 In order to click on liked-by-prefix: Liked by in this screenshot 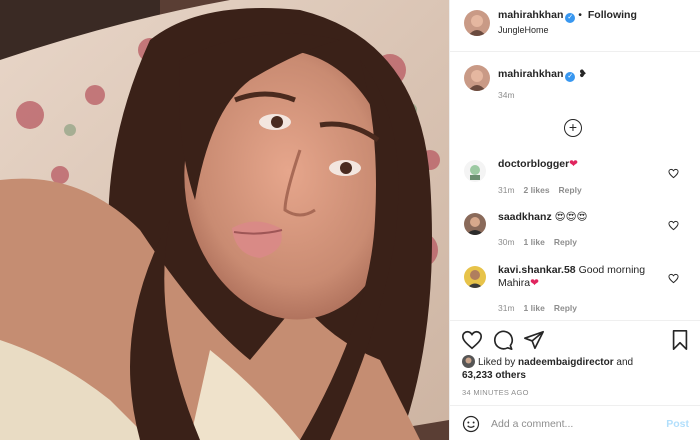, I will do `click(497, 362)`.